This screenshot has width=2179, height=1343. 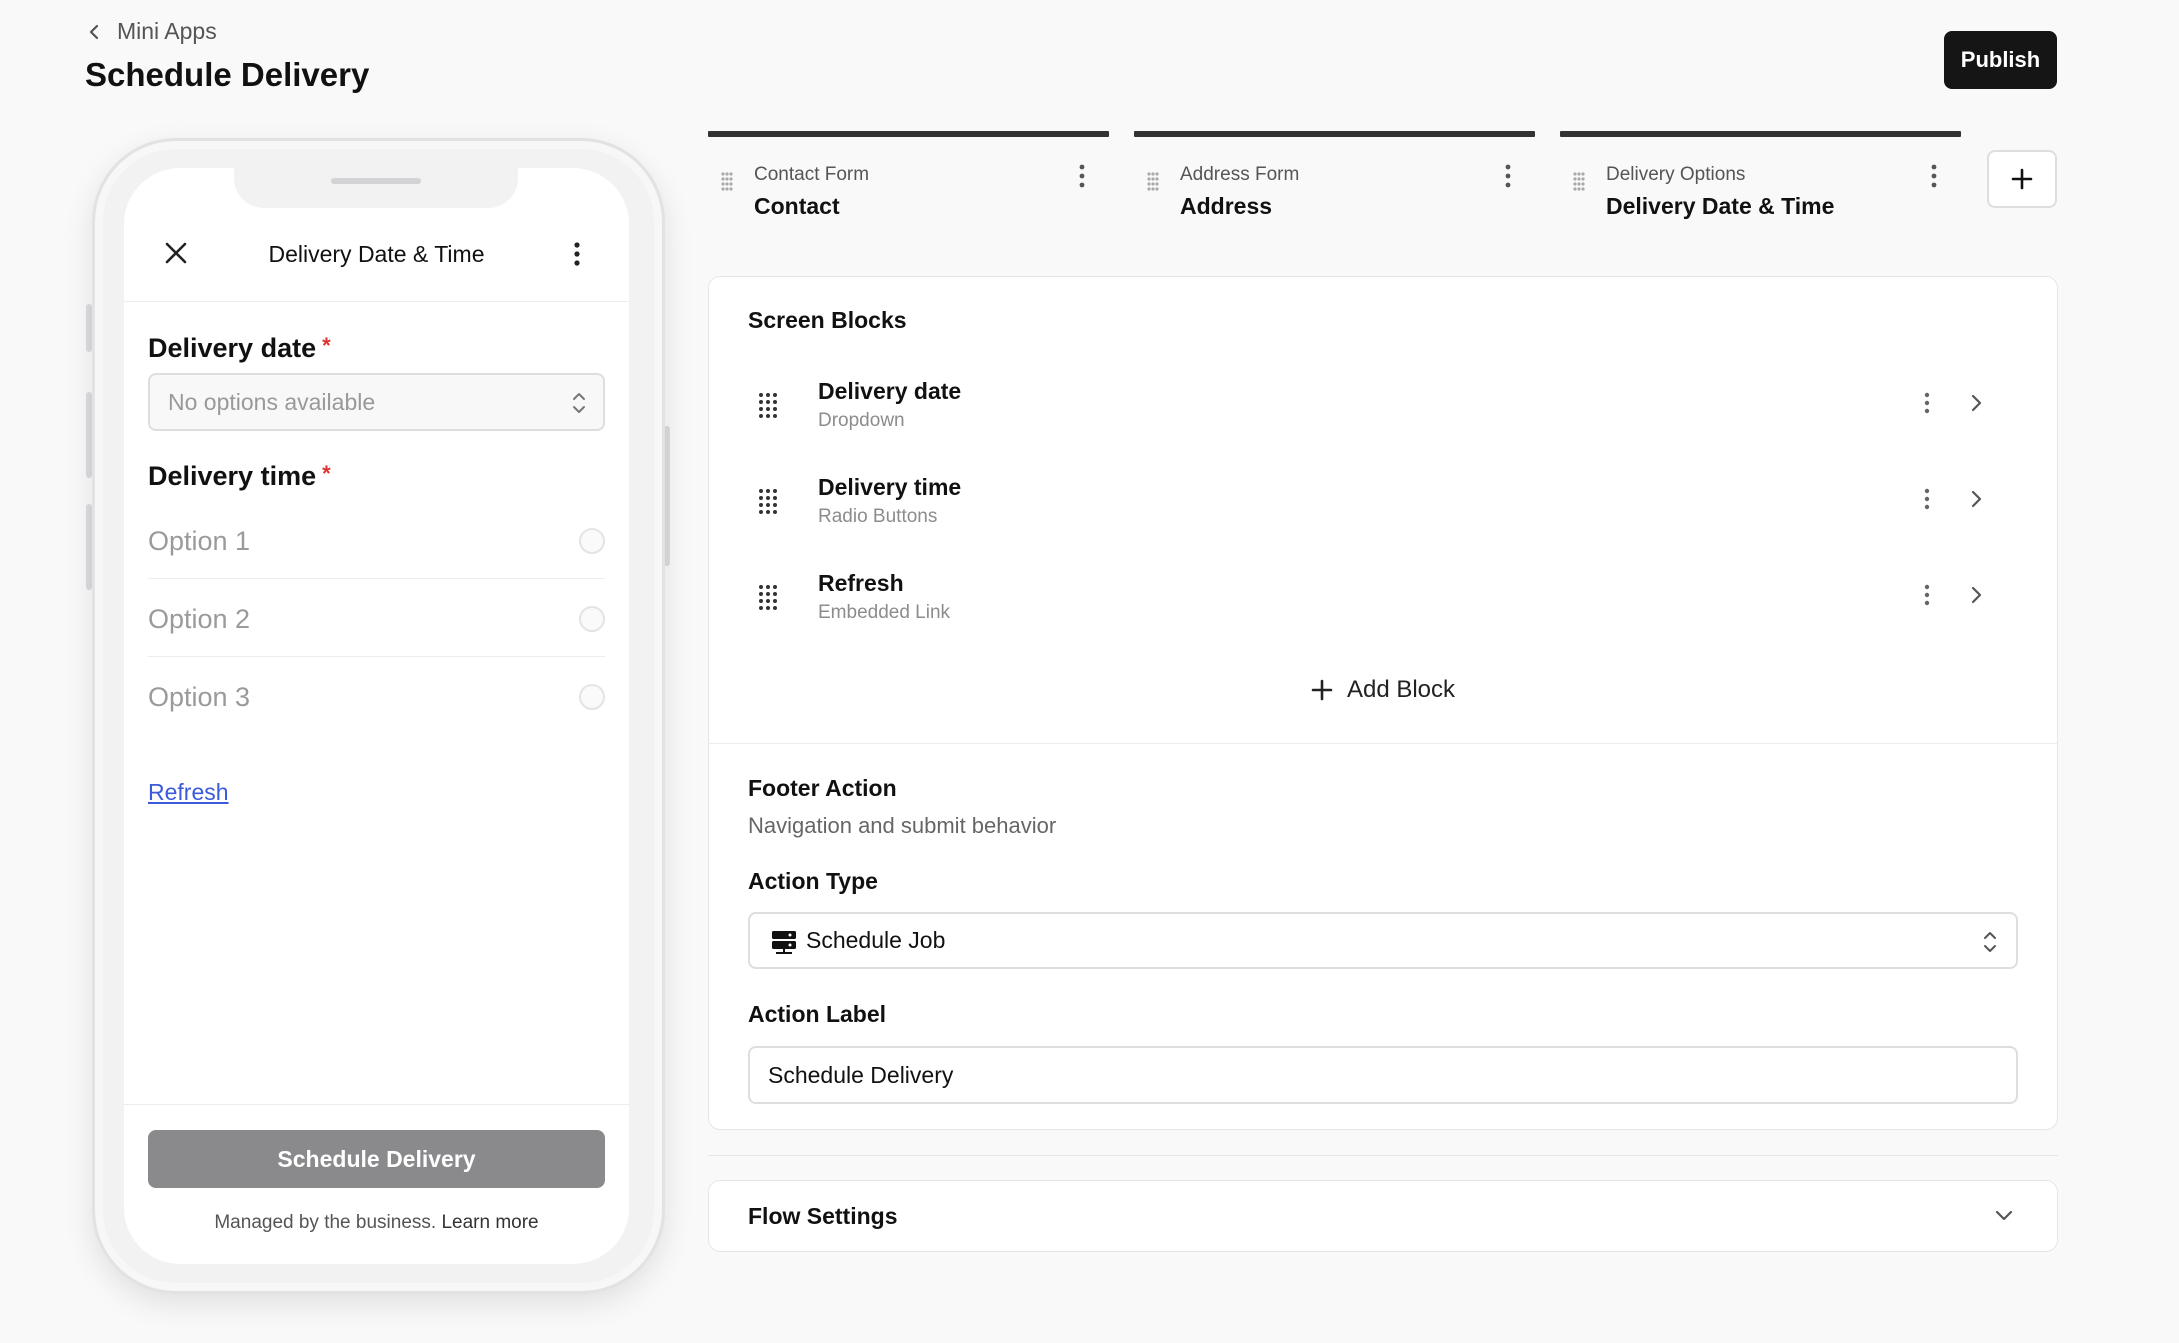 What do you see at coordinates (199, 618) in the screenshot?
I see `radio-option-label: Option 2` at bounding box center [199, 618].